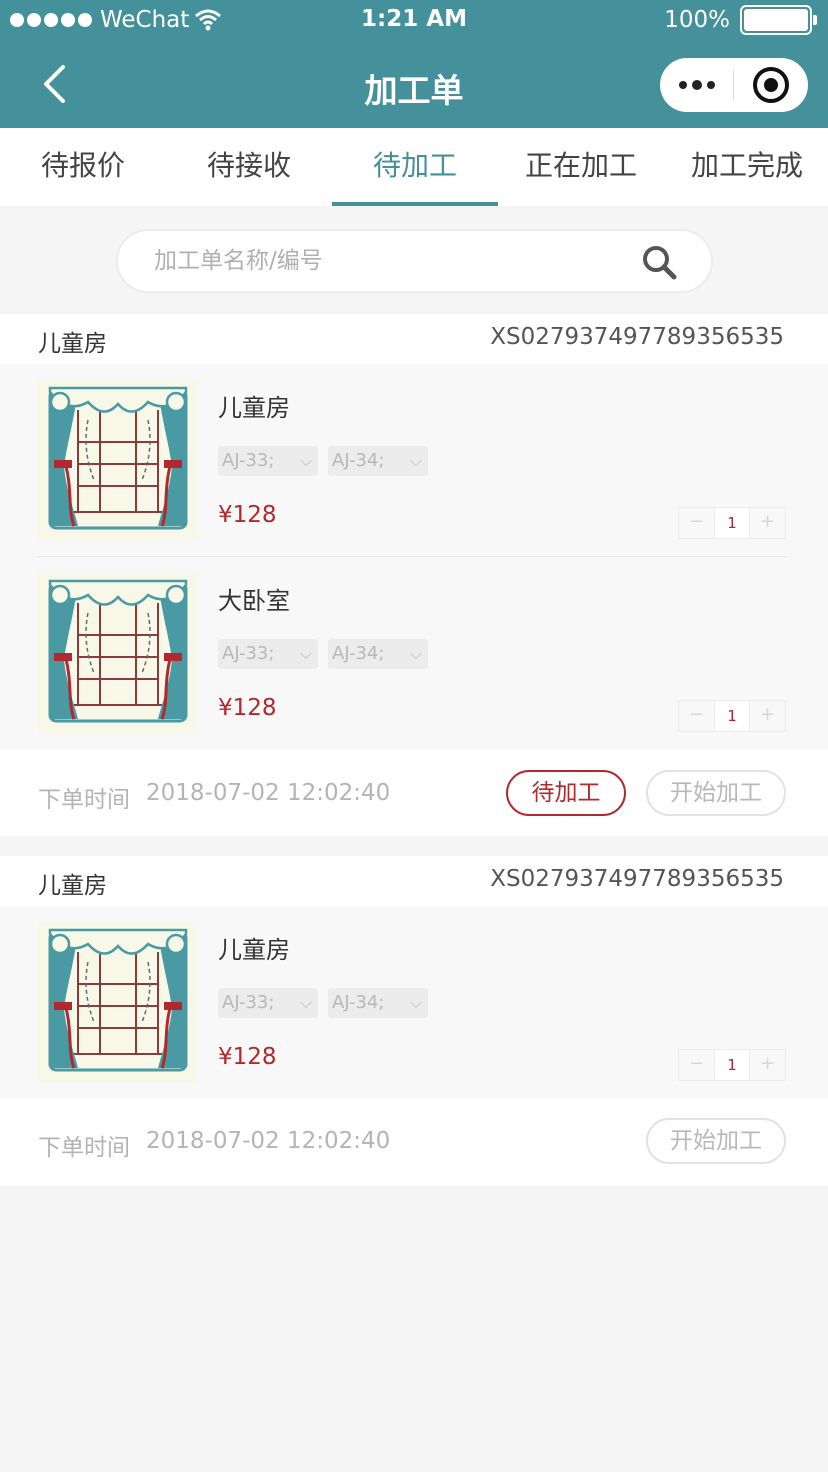  Describe the element at coordinates (746, 167) in the screenshot. I see `tab-completed: 加工完成` at that location.